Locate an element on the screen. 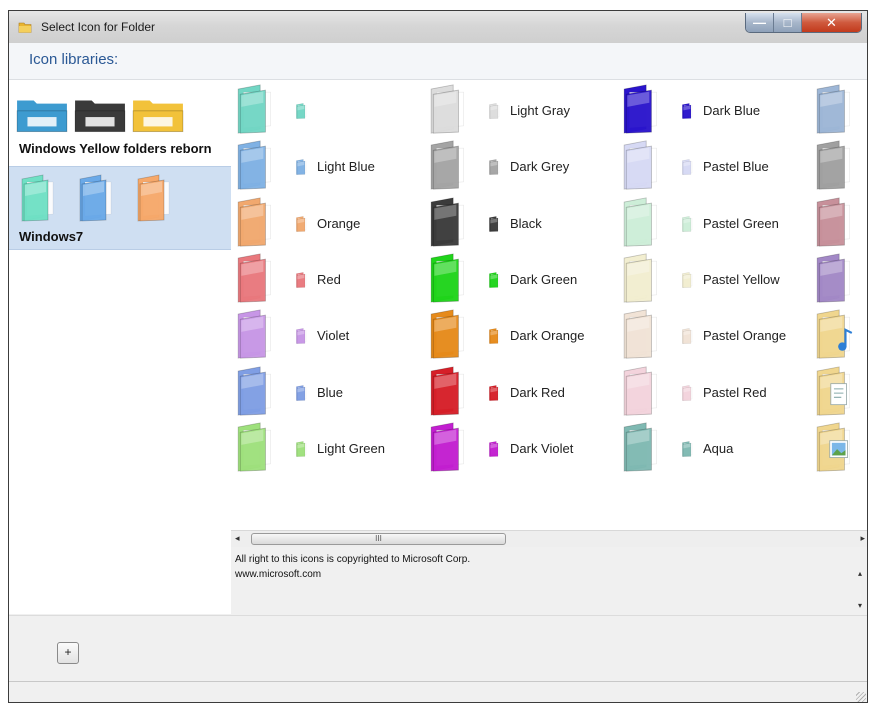  icon-item: Light Gray is located at coordinates (523, 111).